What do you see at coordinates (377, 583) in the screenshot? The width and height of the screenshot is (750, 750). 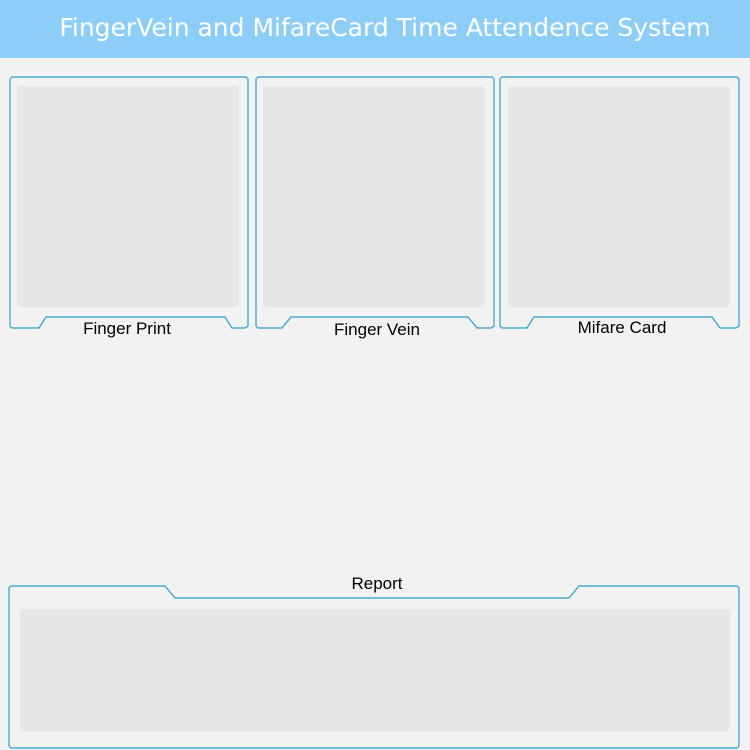 I see `report-label: Report` at bounding box center [377, 583].